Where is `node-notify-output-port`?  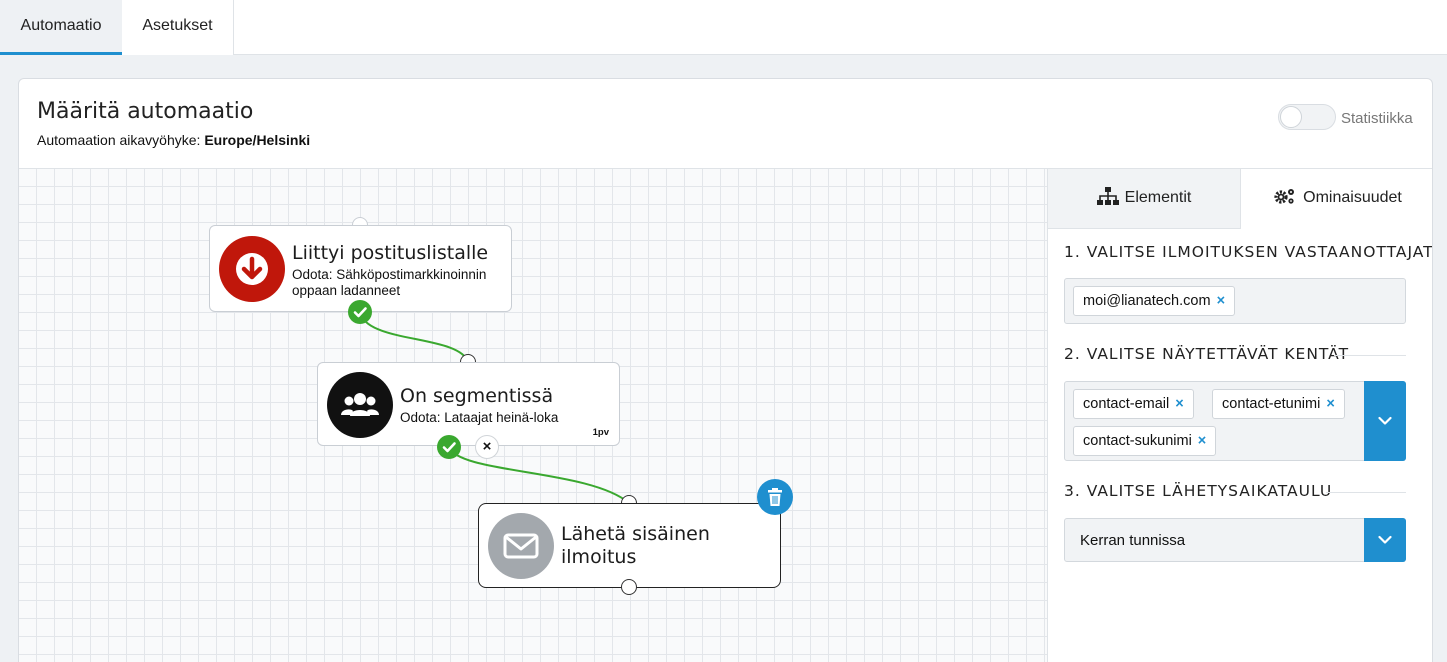
node-notify-output-port is located at coordinates (629, 587).